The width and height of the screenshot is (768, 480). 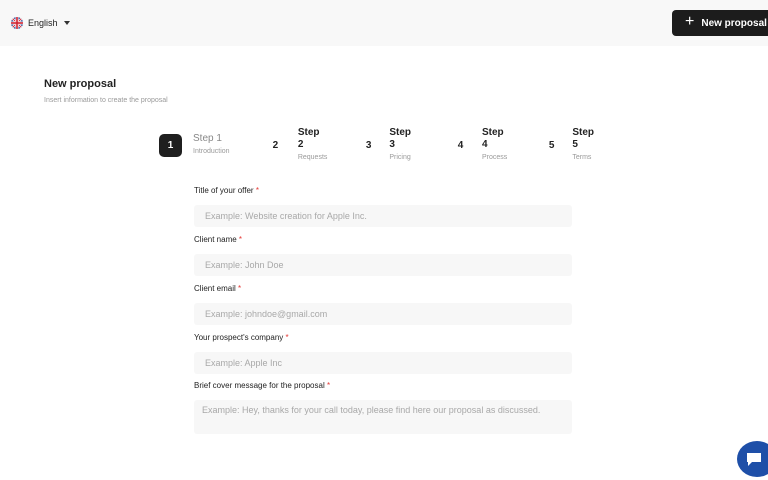 What do you see at coordinates (368, 145) in the screenshot?
I see `step-number: 3` at bounding box center [368, 145].